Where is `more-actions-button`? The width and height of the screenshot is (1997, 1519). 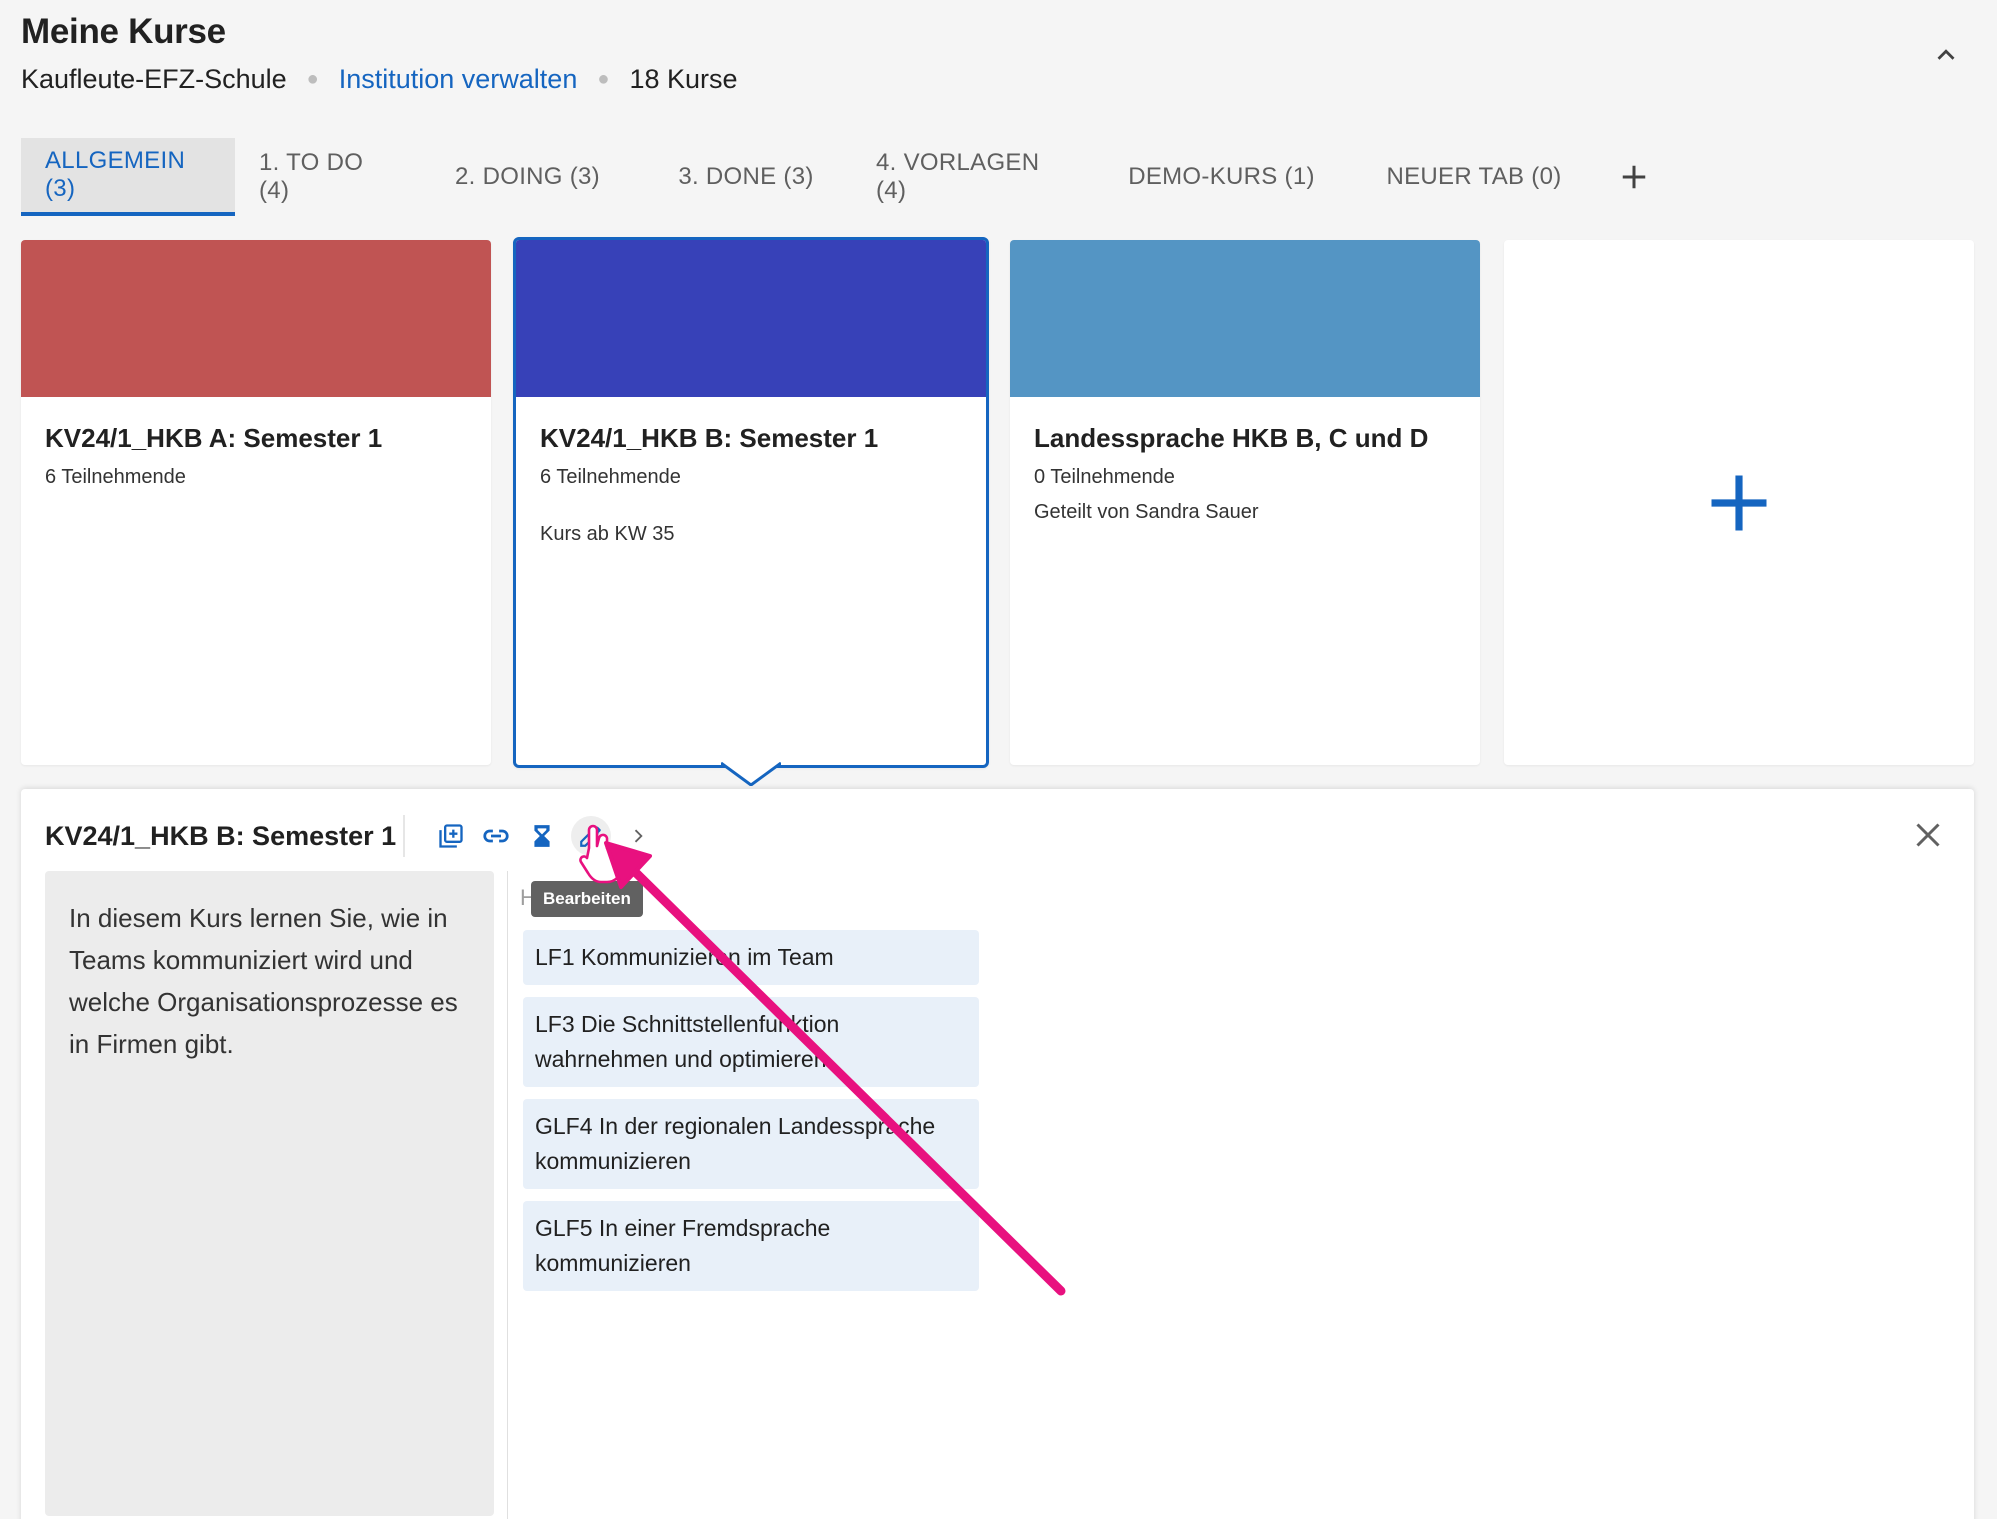
more-actions-button is located at coordinates (638, 836).